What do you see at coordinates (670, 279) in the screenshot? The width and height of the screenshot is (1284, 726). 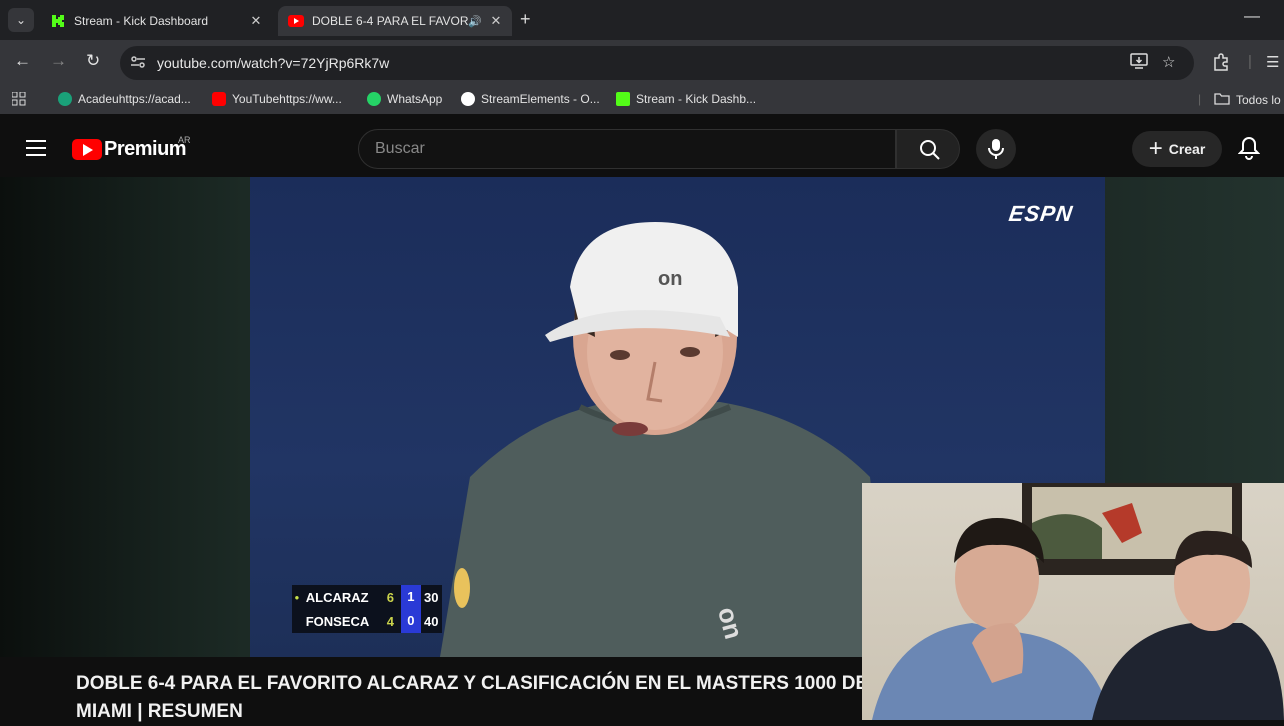 I see `svg-text: on` at bounding box center [670, 279].